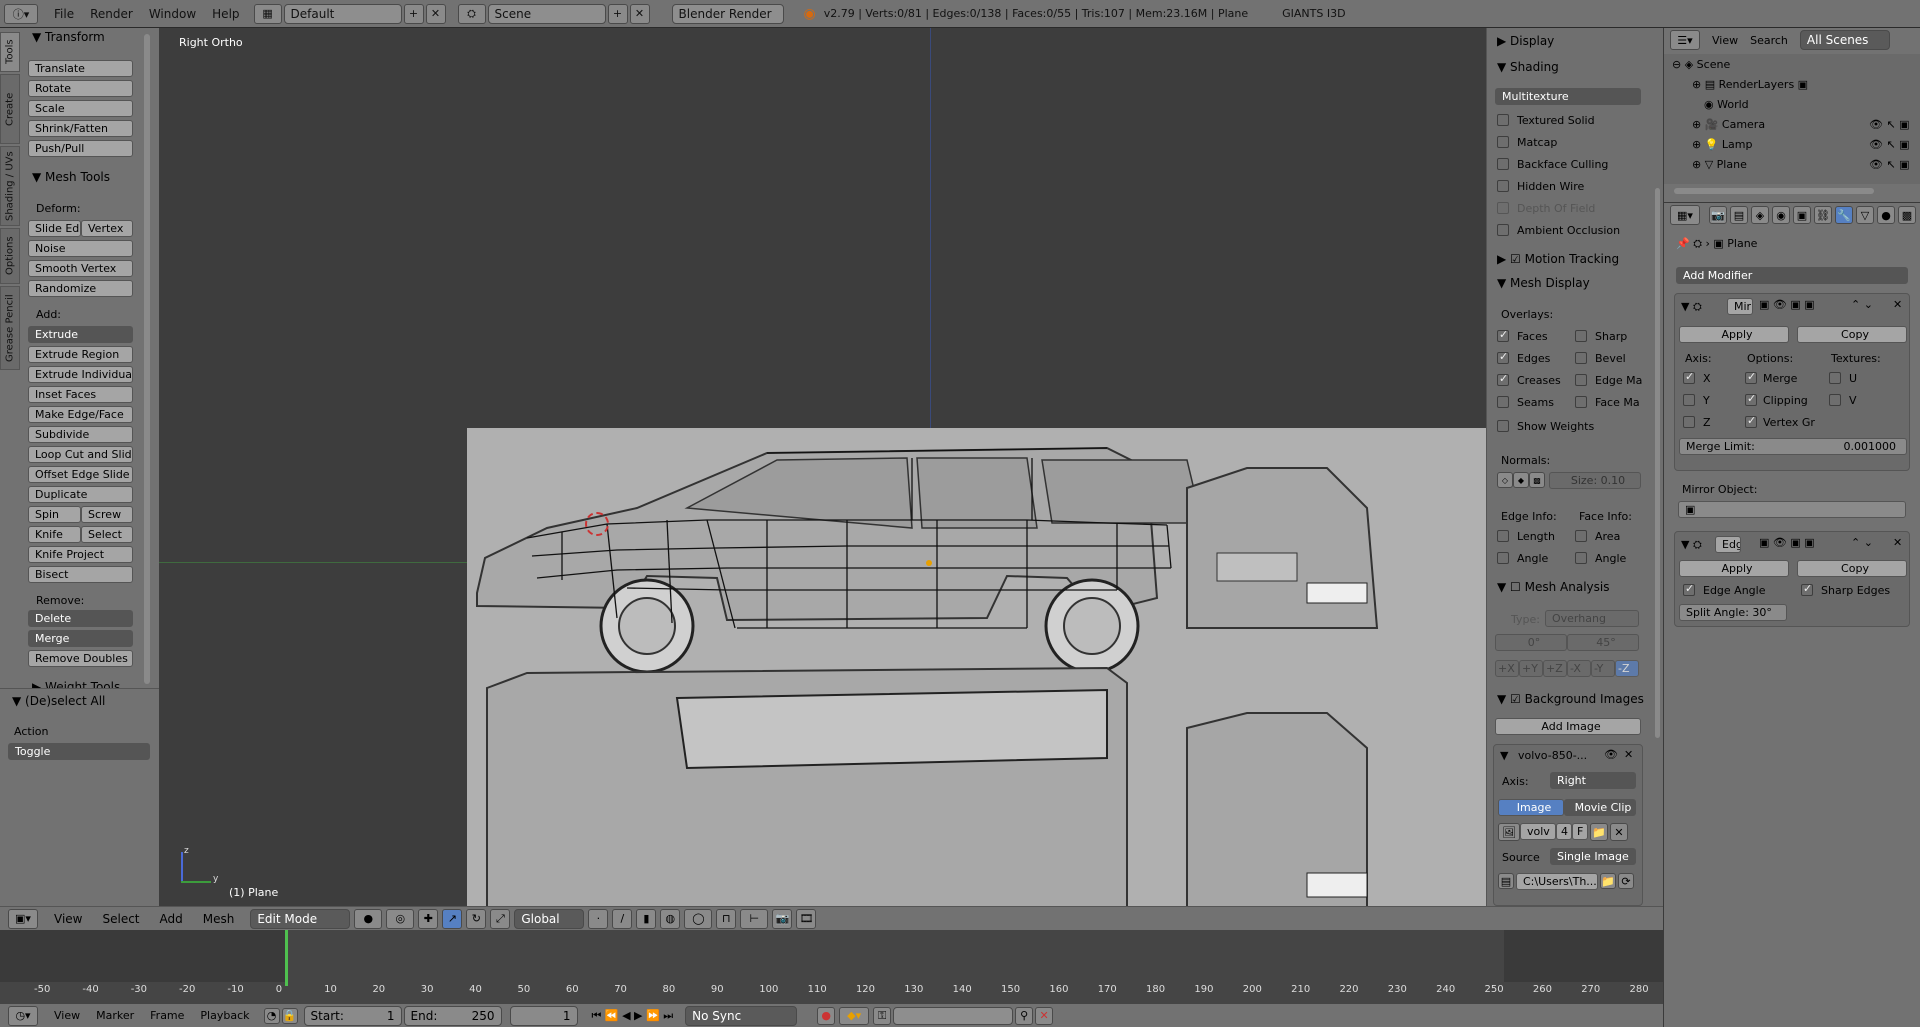 Image resolution: width=1920 pixels, height=1027 pixels. I want to click on translate-button: Translate, so click(80, 68).